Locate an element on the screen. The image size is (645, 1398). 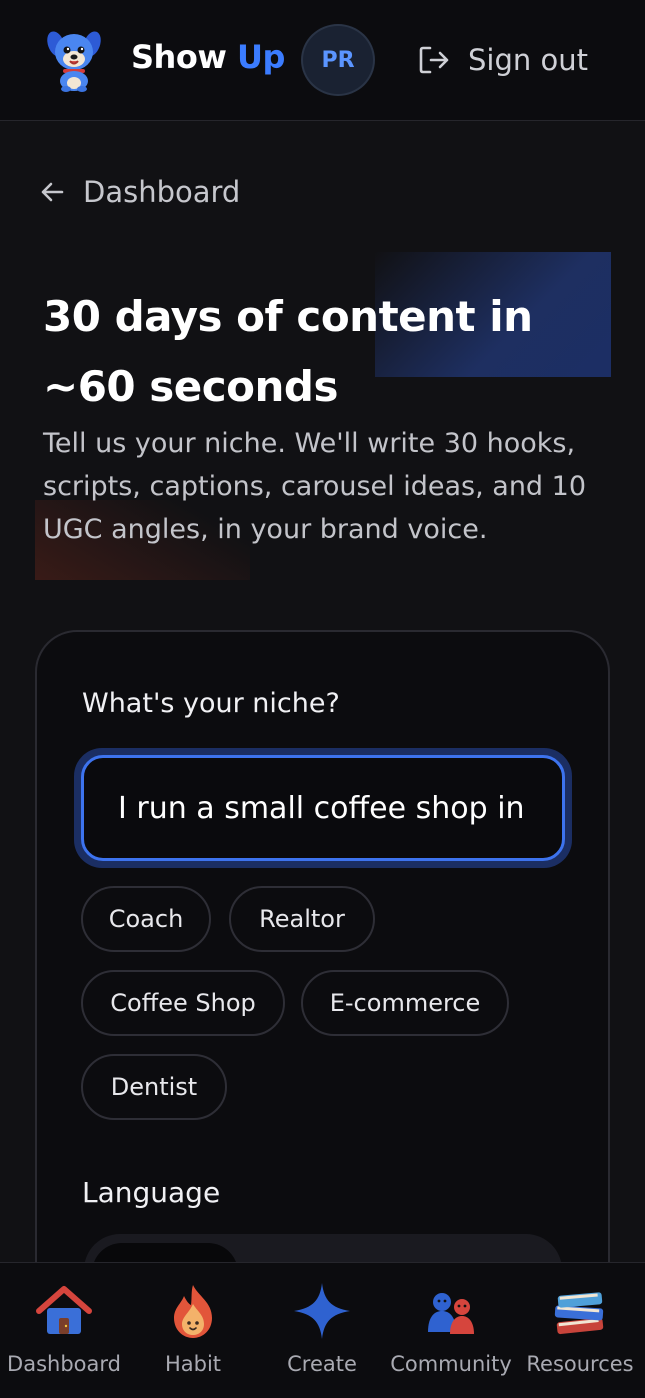
page-title: 30 days of content in ~60 seconds is located at coordinates (323, 352).